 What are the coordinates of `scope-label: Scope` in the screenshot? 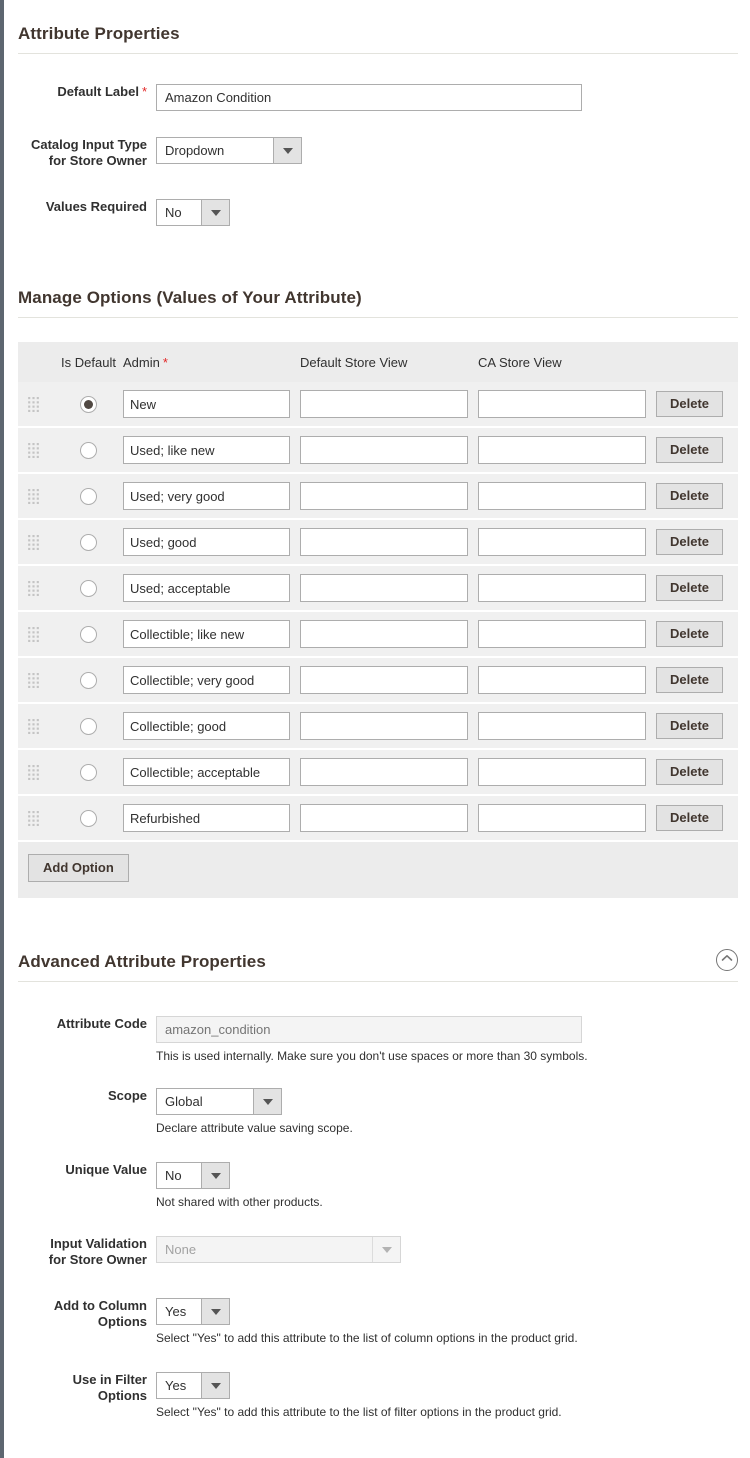 It's located at (127, 1095).